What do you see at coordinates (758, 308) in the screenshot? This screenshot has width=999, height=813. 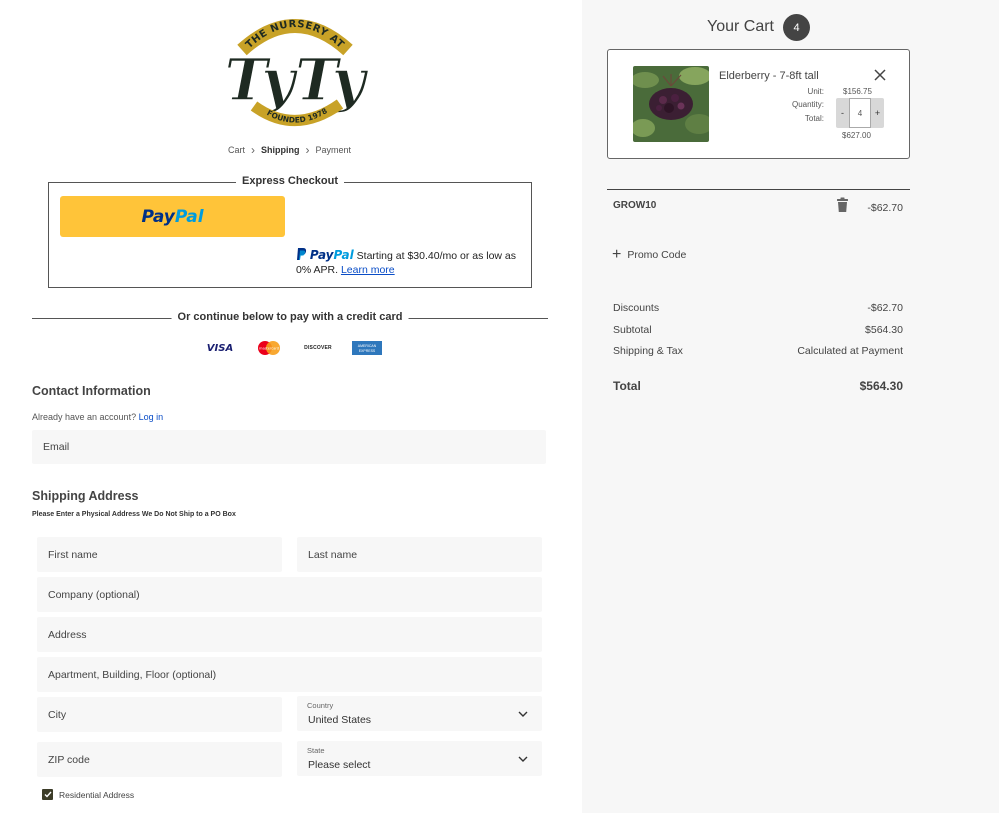 I see `discounts-row: Discounts -$62.70` at bounding box center [758, 308].